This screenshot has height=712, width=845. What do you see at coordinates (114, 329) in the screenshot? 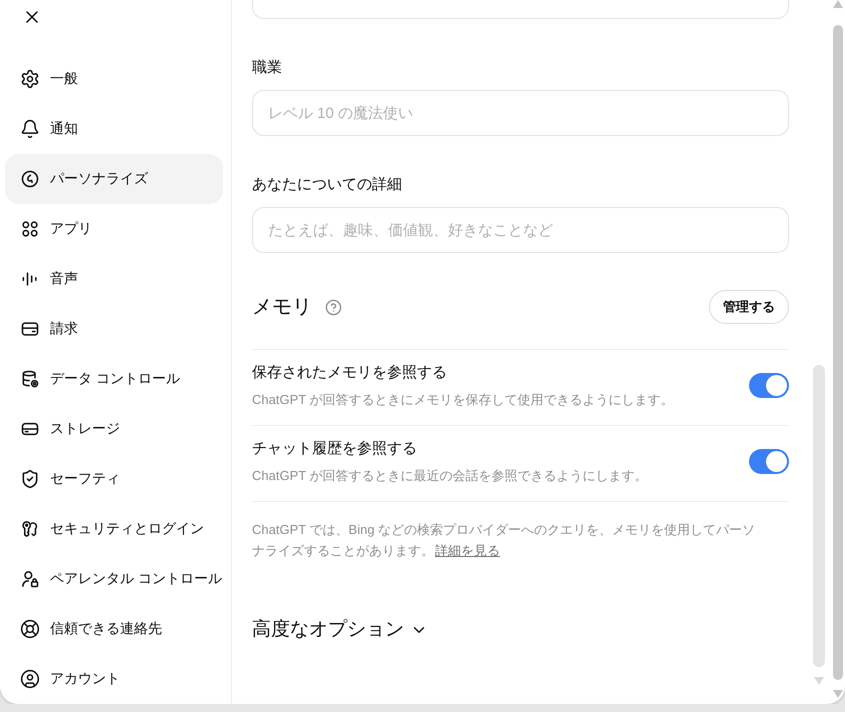
I see `sidebar-item: 請求` at bounding box center [114, 329].